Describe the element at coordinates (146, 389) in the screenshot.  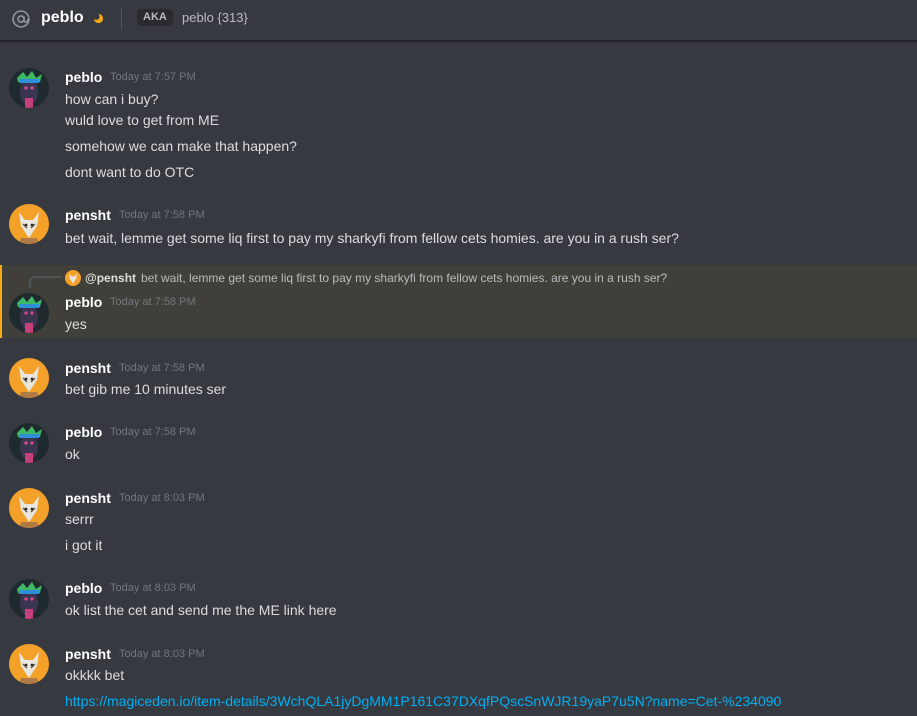
I see `message-text: bet gib me 10 minutes ser` at that location.